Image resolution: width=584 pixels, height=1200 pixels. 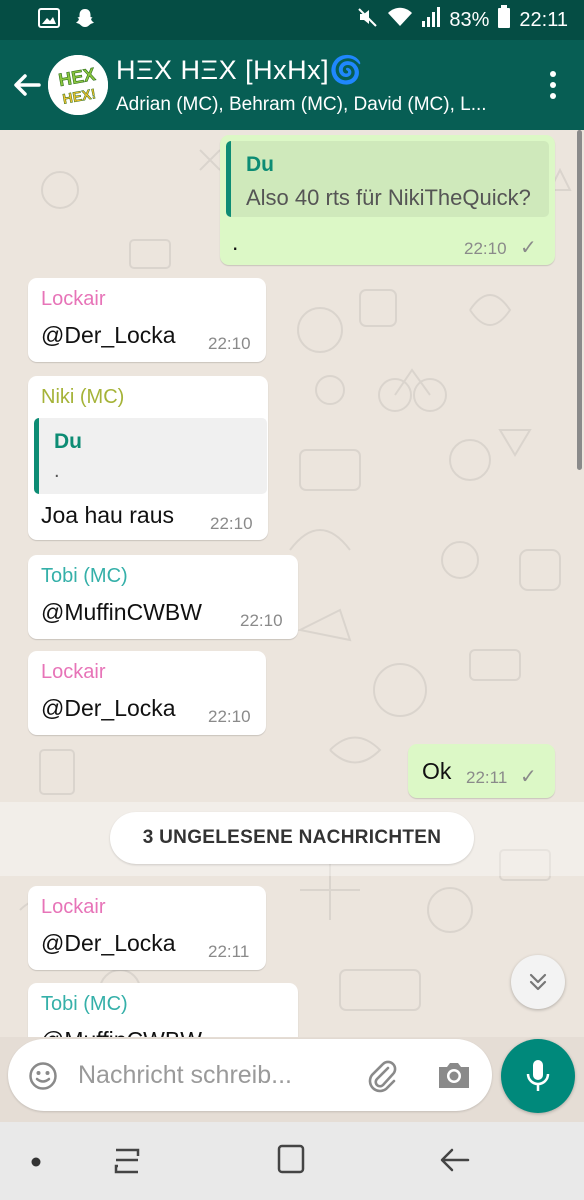 What do you see at coordinates (213, 1075) in the screenshot?
I see `message-input` at bounding box center [213, 1075].